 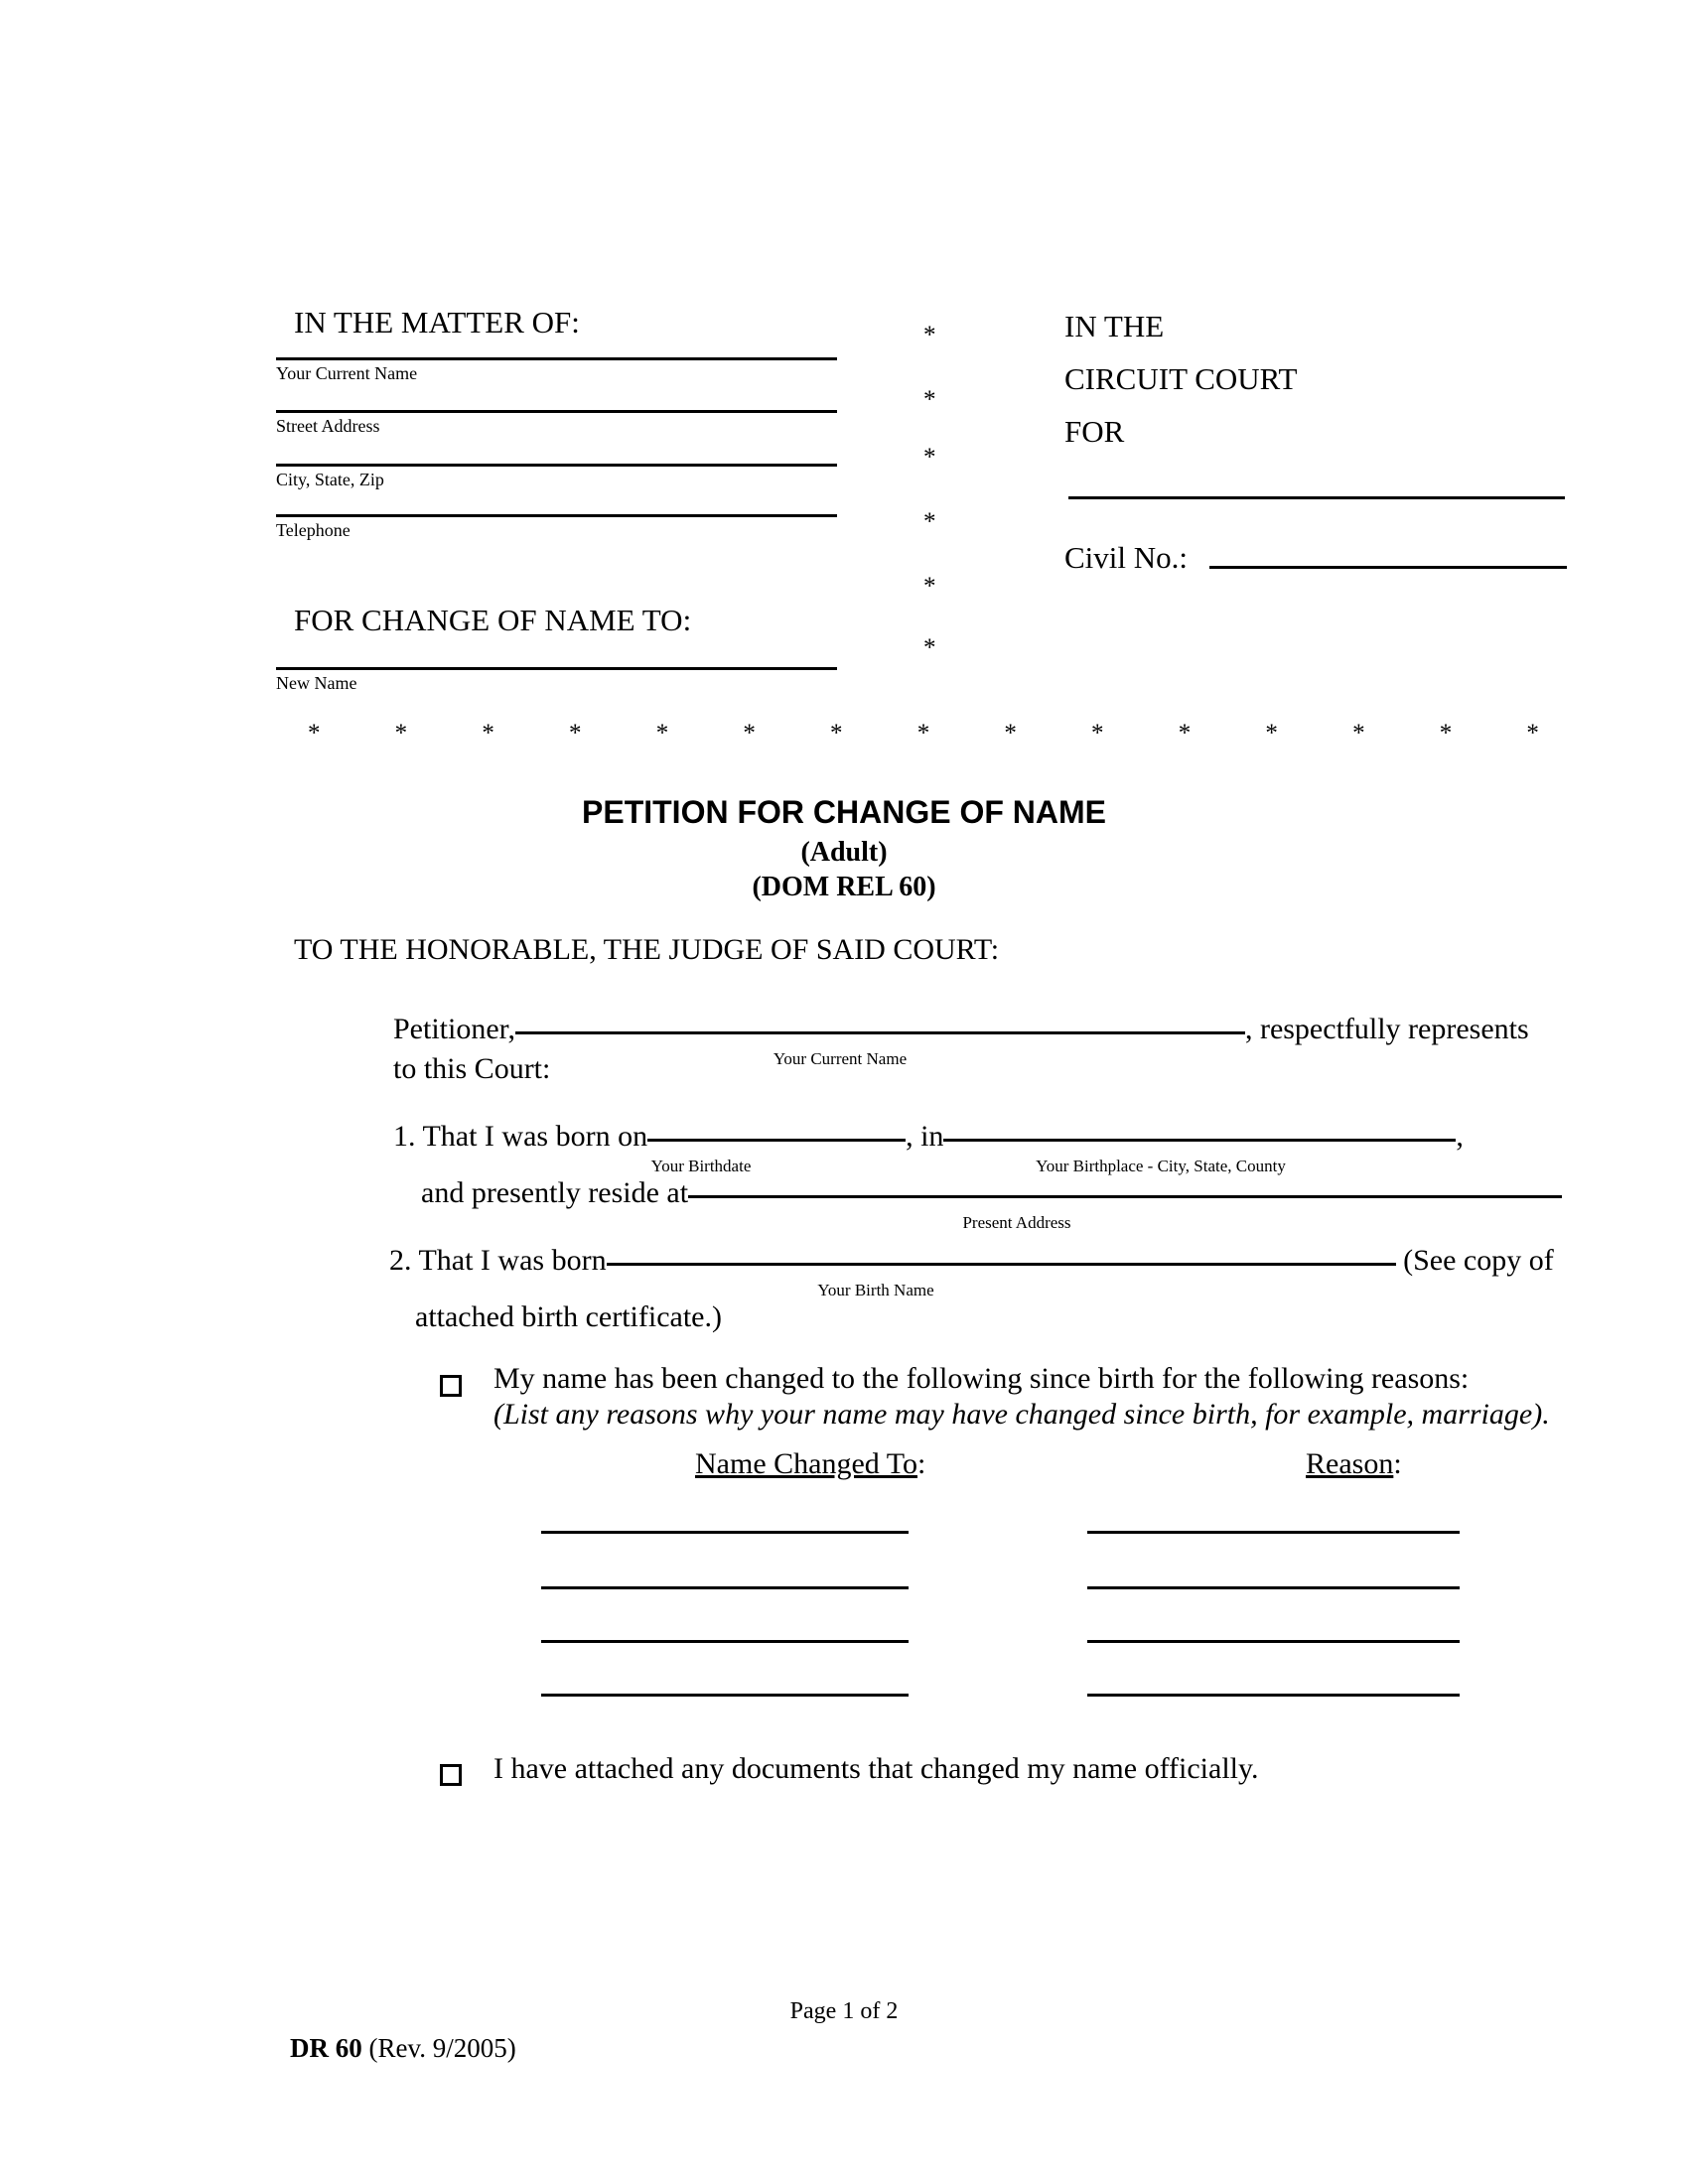 What do you see at coordinates (556, 681) in the screenshot?
I see `caption-field-new-name: New Name` at bounding box center [556, 681].